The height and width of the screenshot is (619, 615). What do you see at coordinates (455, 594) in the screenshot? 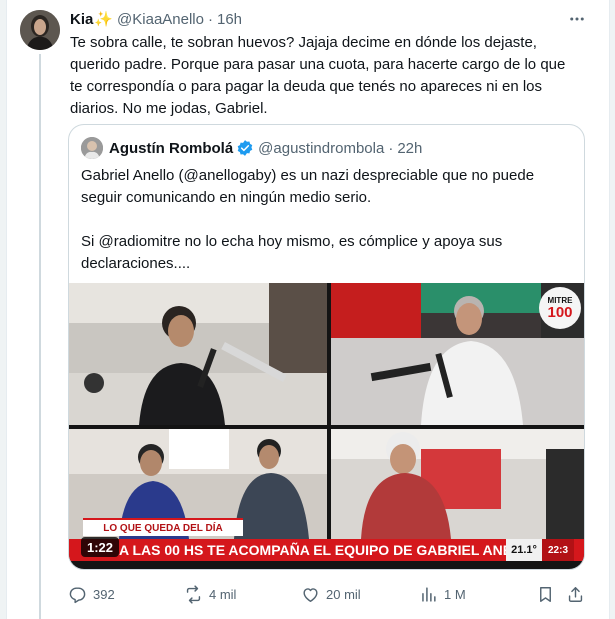
I see `views-count: 1 M` at bounding box center [455, 594].